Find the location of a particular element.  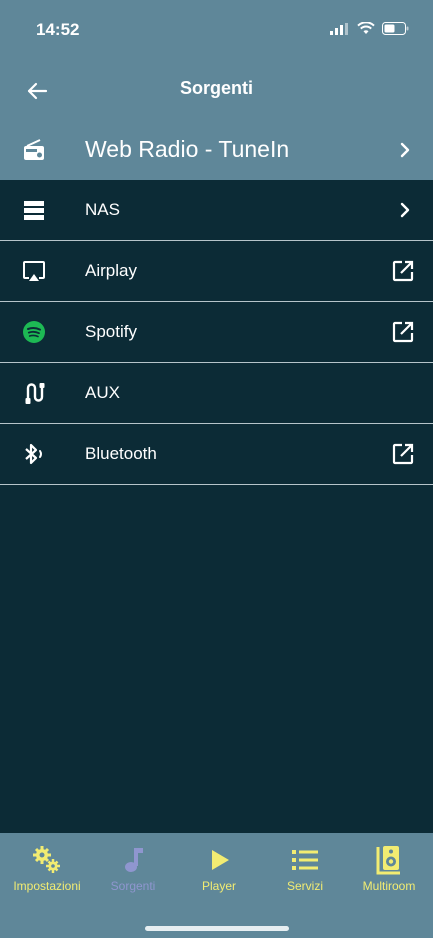

play-icon is located at coordinates (220, 860).